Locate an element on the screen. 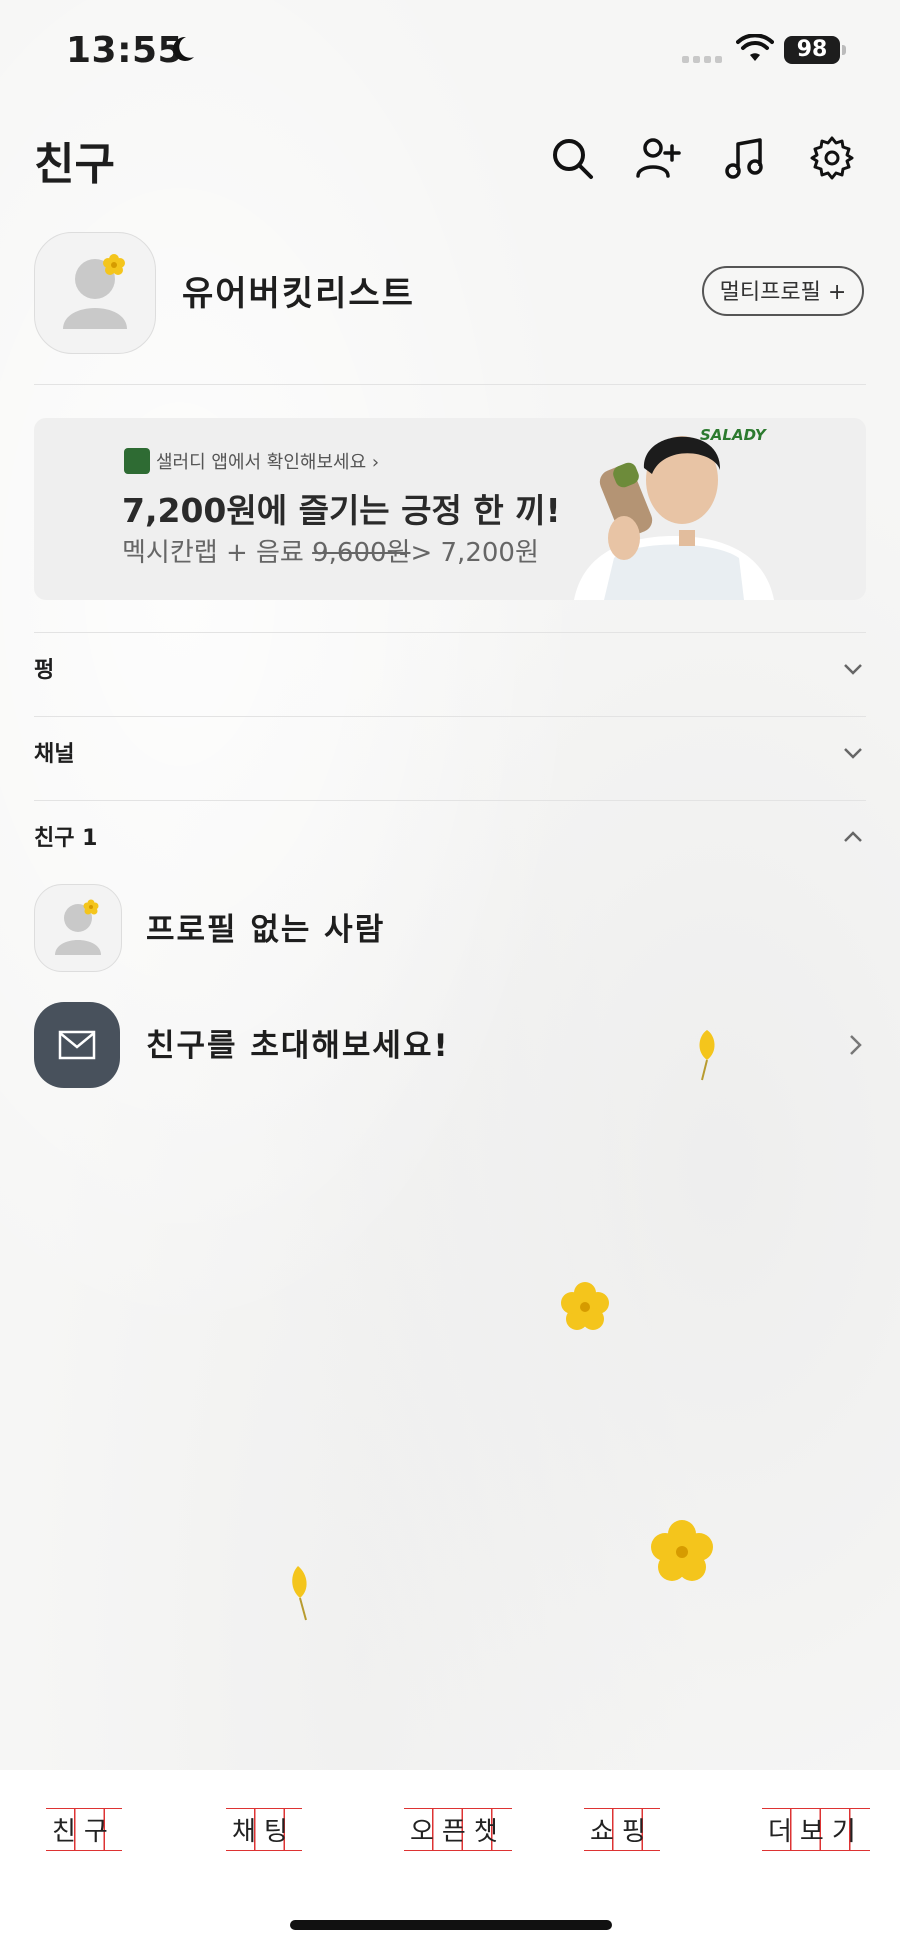 The height and width of the screenshot is (1947, 900). multi-profile-button: 멀티프로필 + is located at coordinates (783, 291).